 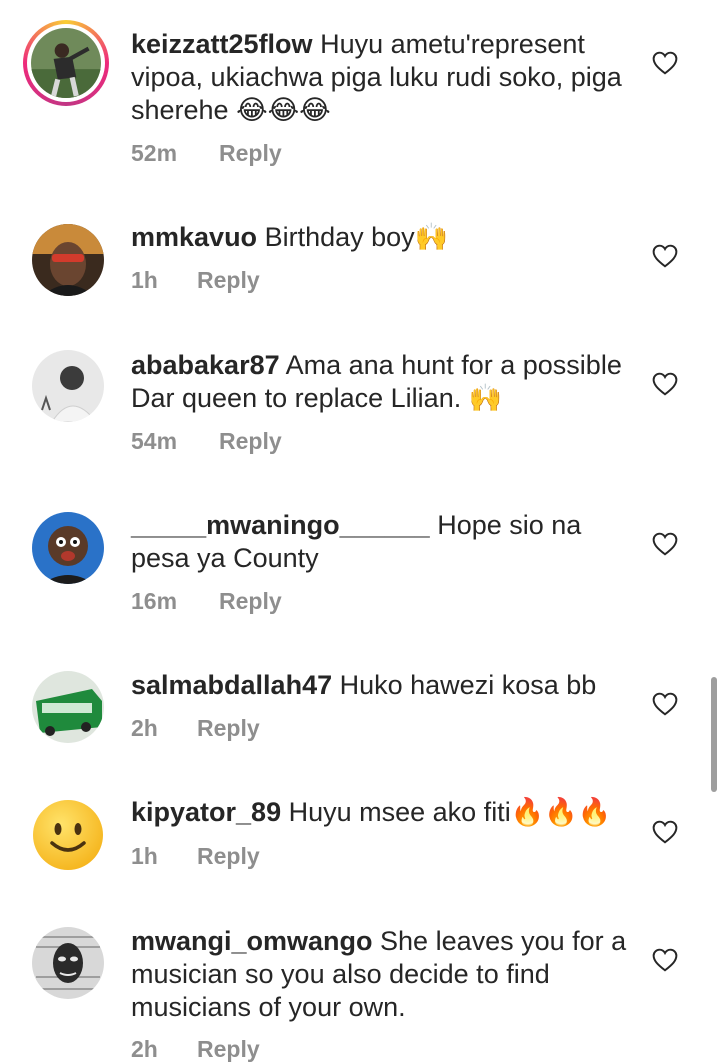 I want to click on comment-meta: 52m Reply, so click(x=206, y=153).